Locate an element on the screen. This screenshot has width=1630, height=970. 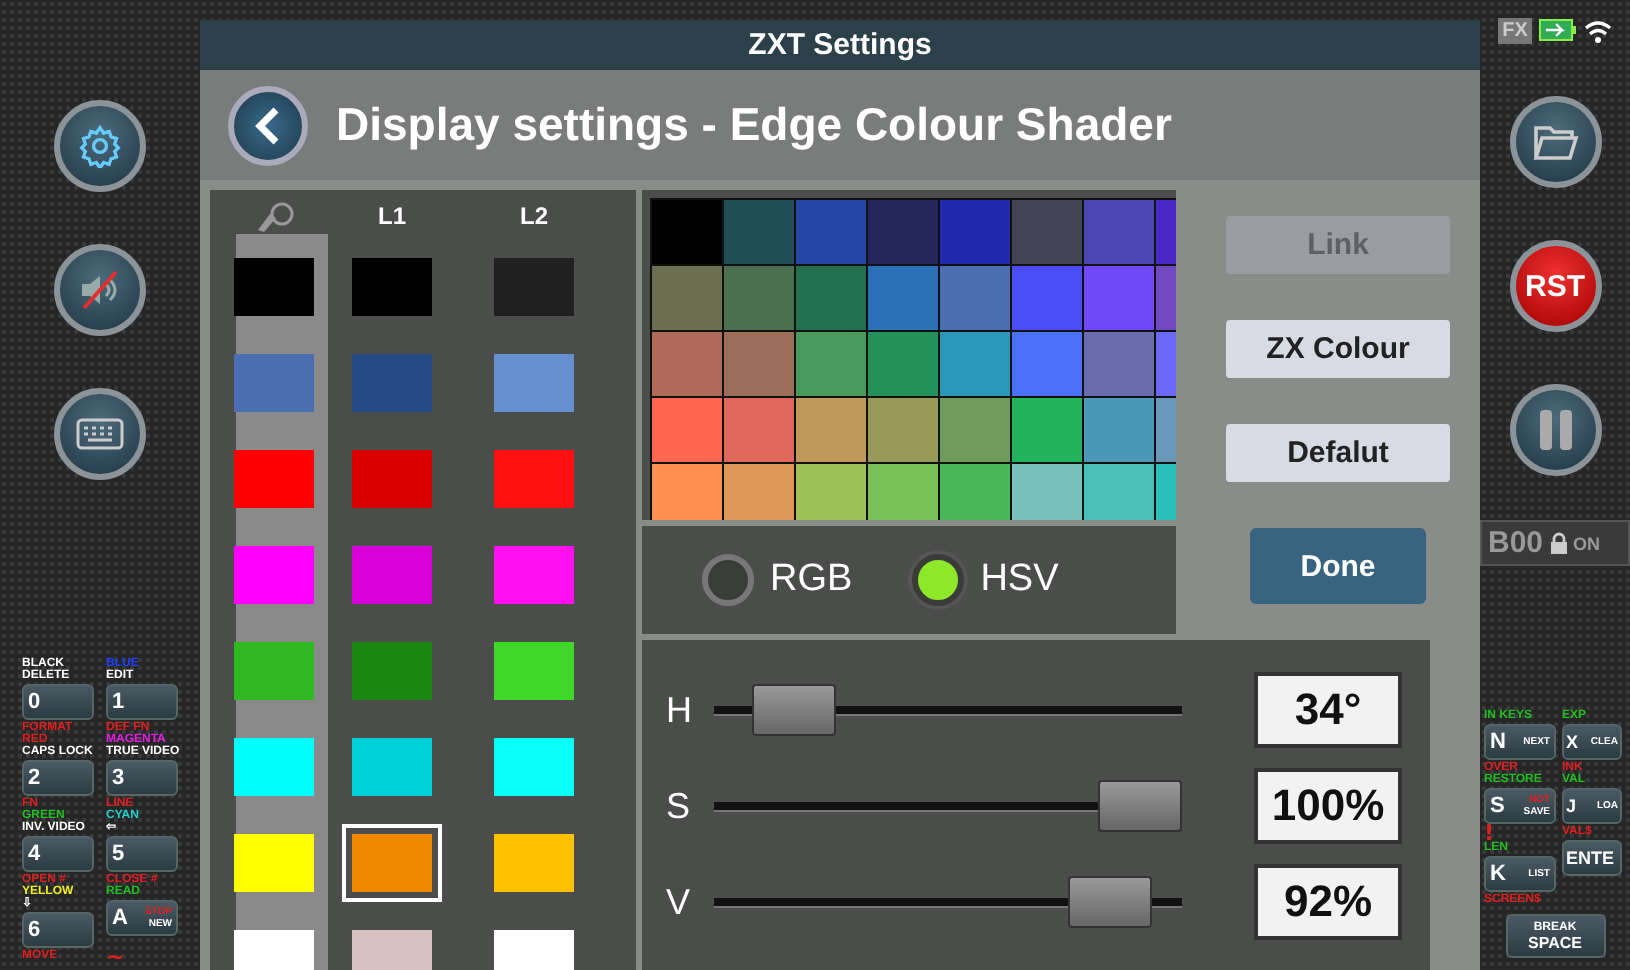
folder-icon is located at coordinates (1555, 142).